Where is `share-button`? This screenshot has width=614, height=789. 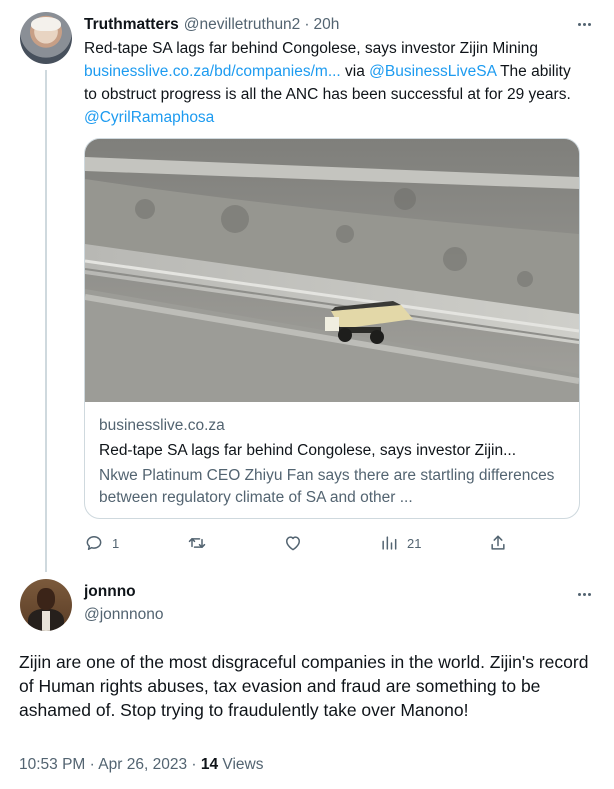
share-button is located at coordinates (498, 543).